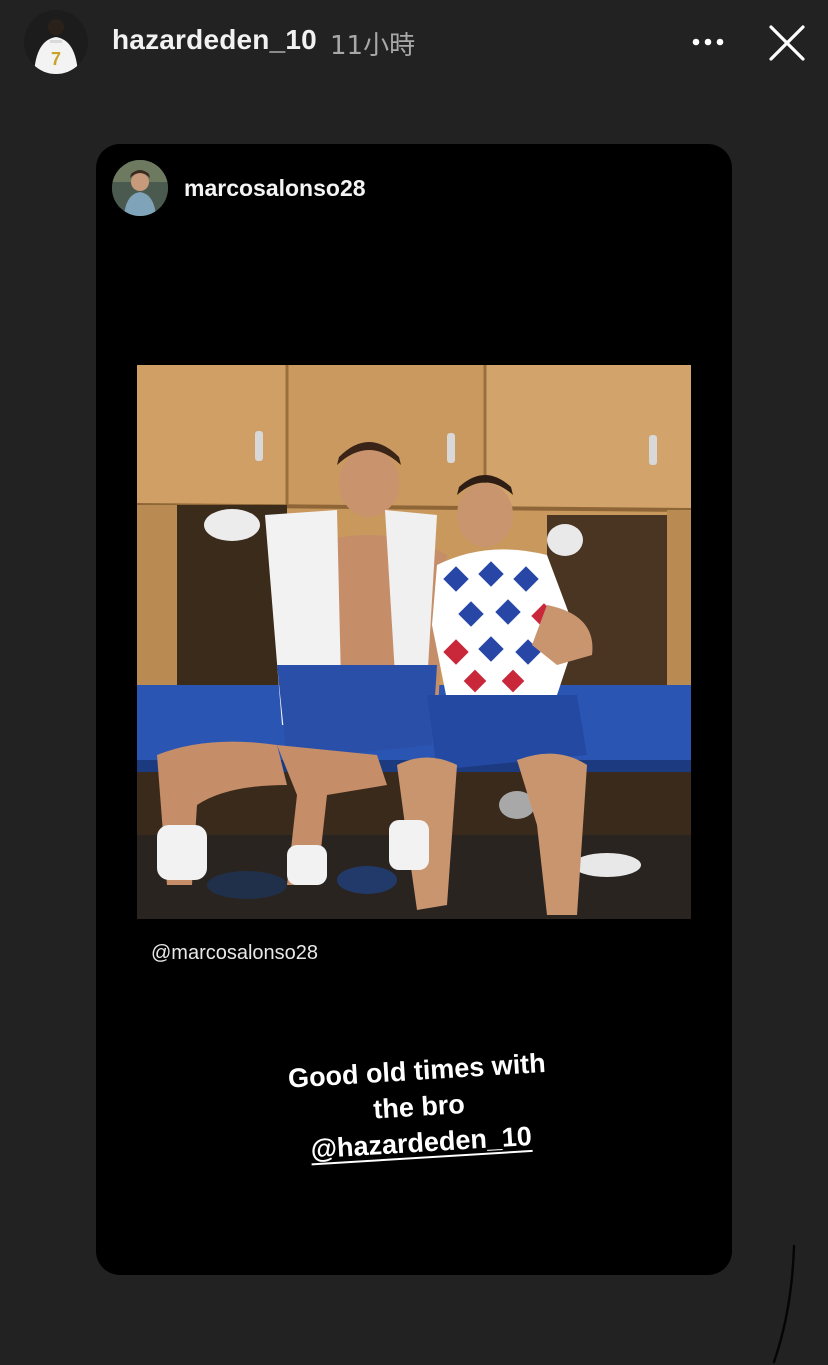  I want to click on shared-post-author-avatar, so click(140, 188).